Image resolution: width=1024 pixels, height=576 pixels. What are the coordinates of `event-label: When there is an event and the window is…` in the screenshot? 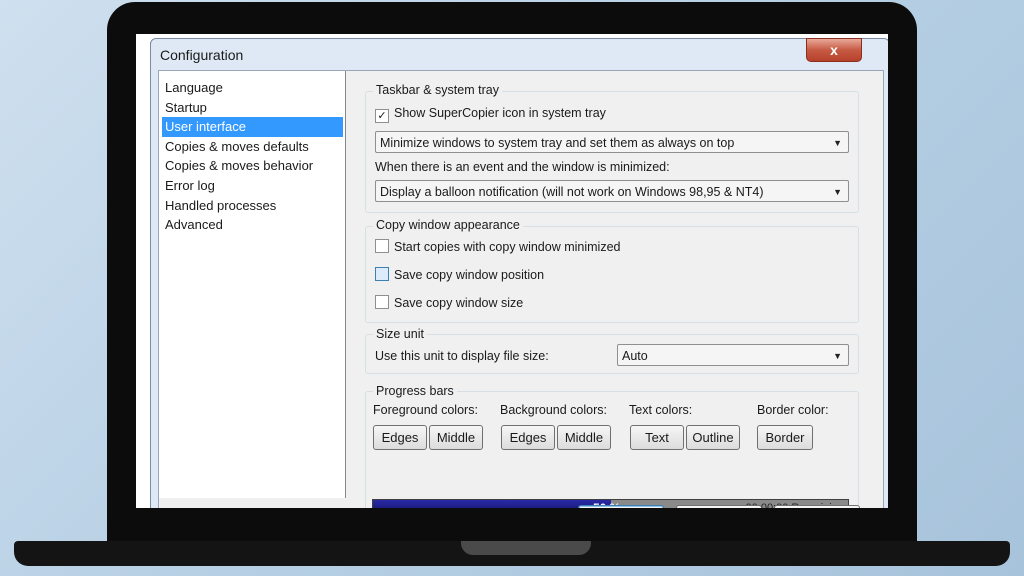 It's located at (522, 167).